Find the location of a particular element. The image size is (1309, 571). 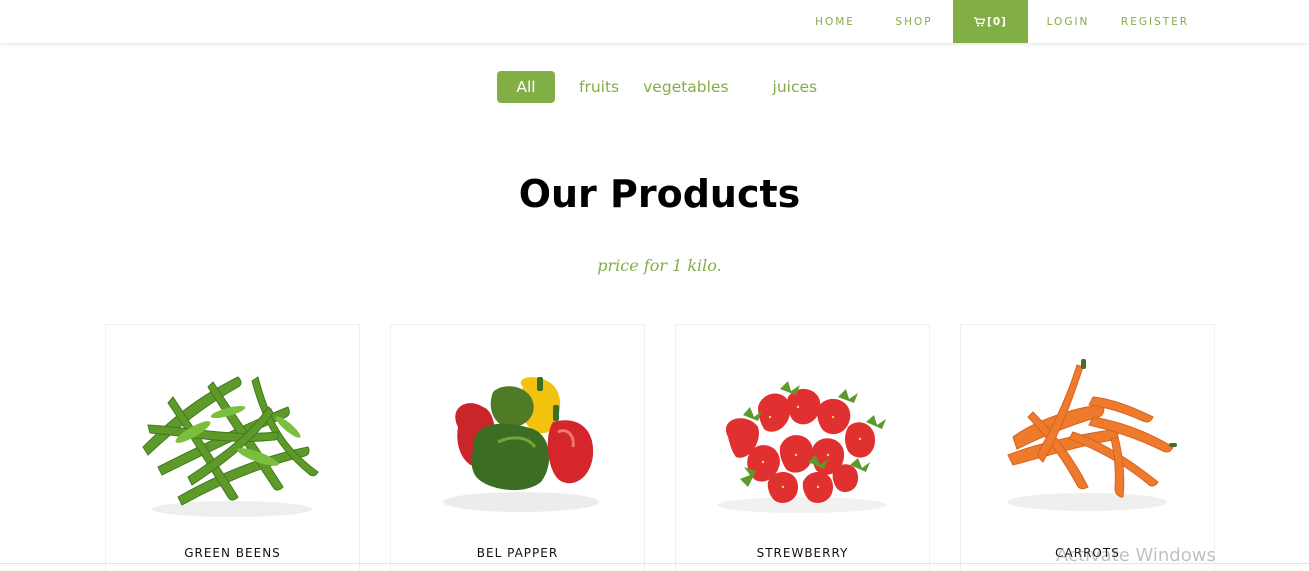

cart-icon is located at coordinates (980, 21).